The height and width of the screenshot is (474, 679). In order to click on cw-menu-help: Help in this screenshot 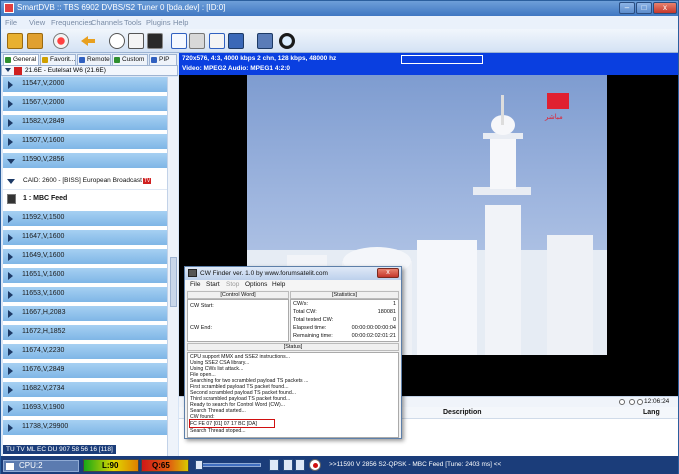, I will do `click(278, 284)`.